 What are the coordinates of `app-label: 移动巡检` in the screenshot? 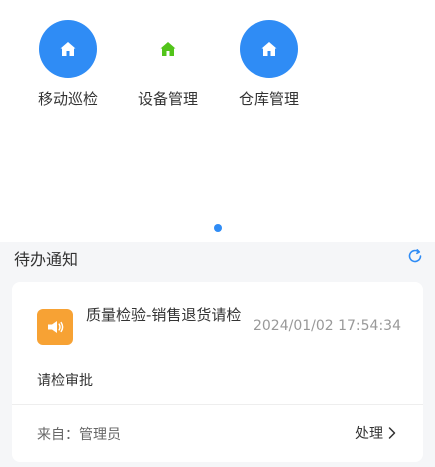 It's located at (67, 99).